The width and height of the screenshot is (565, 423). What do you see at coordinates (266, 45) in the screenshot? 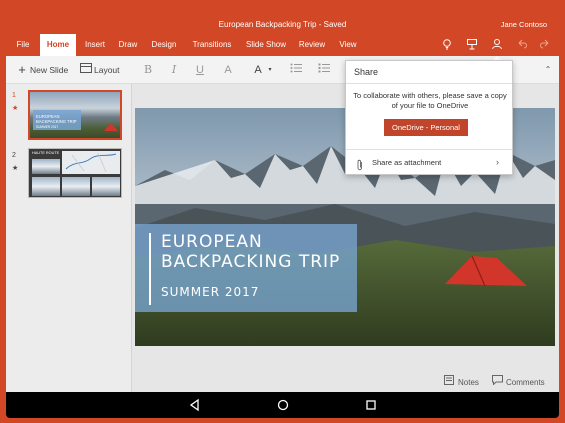
I see `tab-slide-show: Slide Show` at bounding box center [266, 45].